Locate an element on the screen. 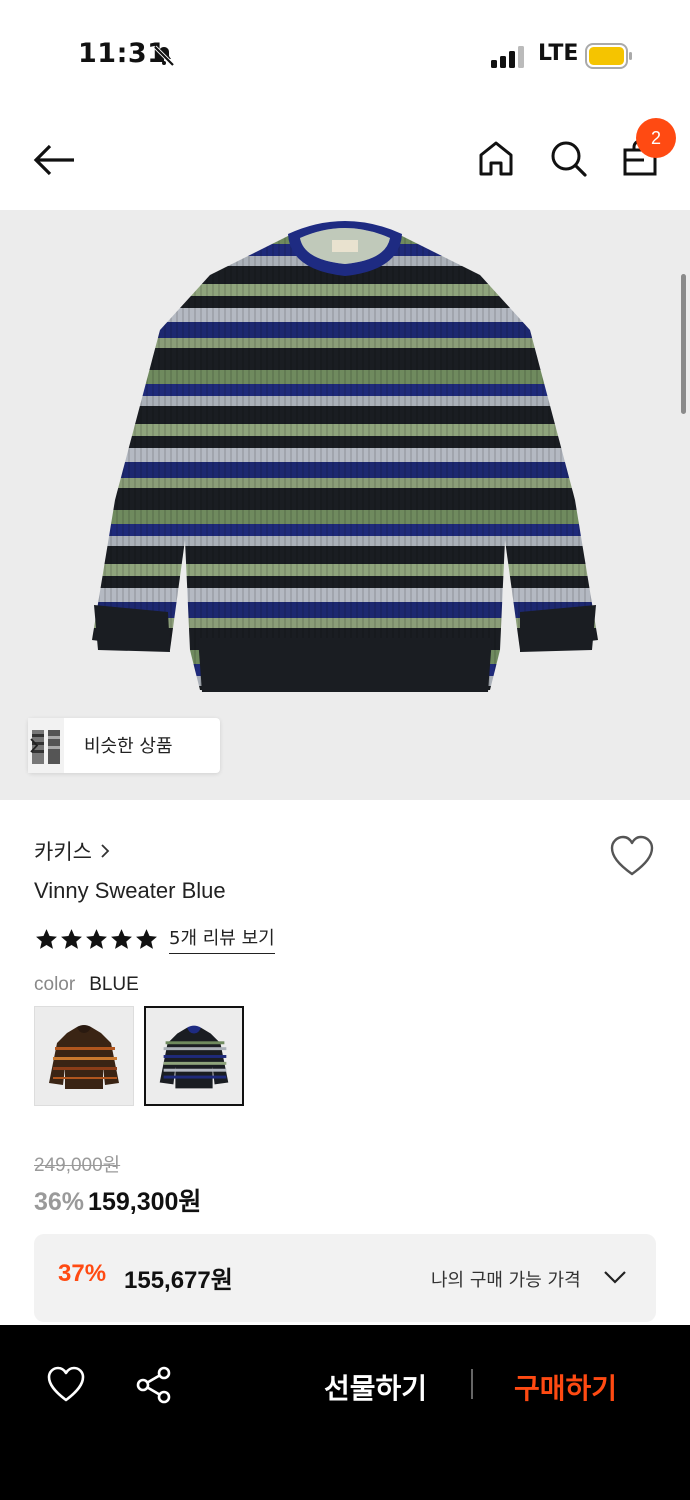 This screenshot has width=690, height=1500. product-name: Vinny Sweater Blue is located at coordinates (130, 890).